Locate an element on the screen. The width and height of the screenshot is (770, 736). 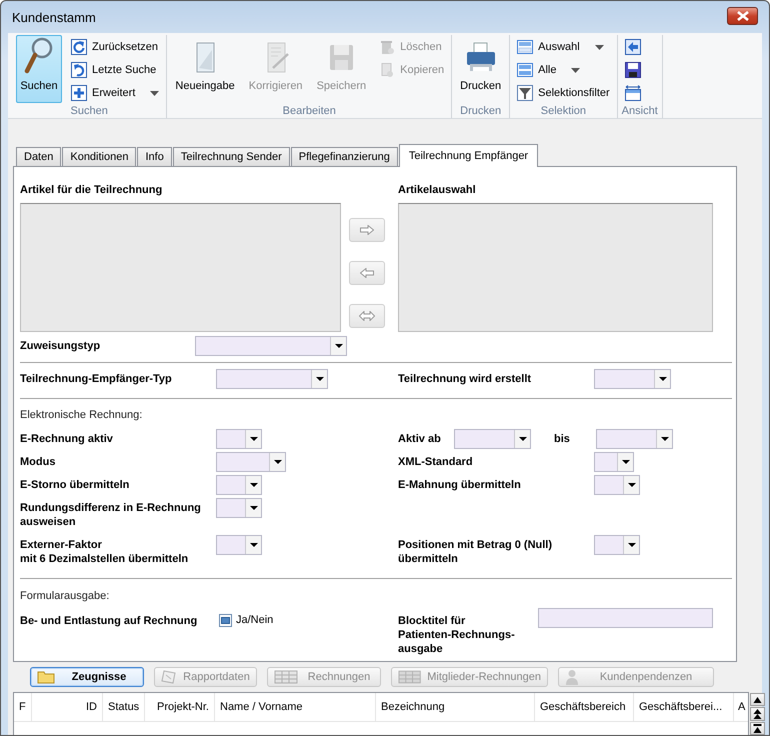
resize-icon is located at coordinates (632, 93).